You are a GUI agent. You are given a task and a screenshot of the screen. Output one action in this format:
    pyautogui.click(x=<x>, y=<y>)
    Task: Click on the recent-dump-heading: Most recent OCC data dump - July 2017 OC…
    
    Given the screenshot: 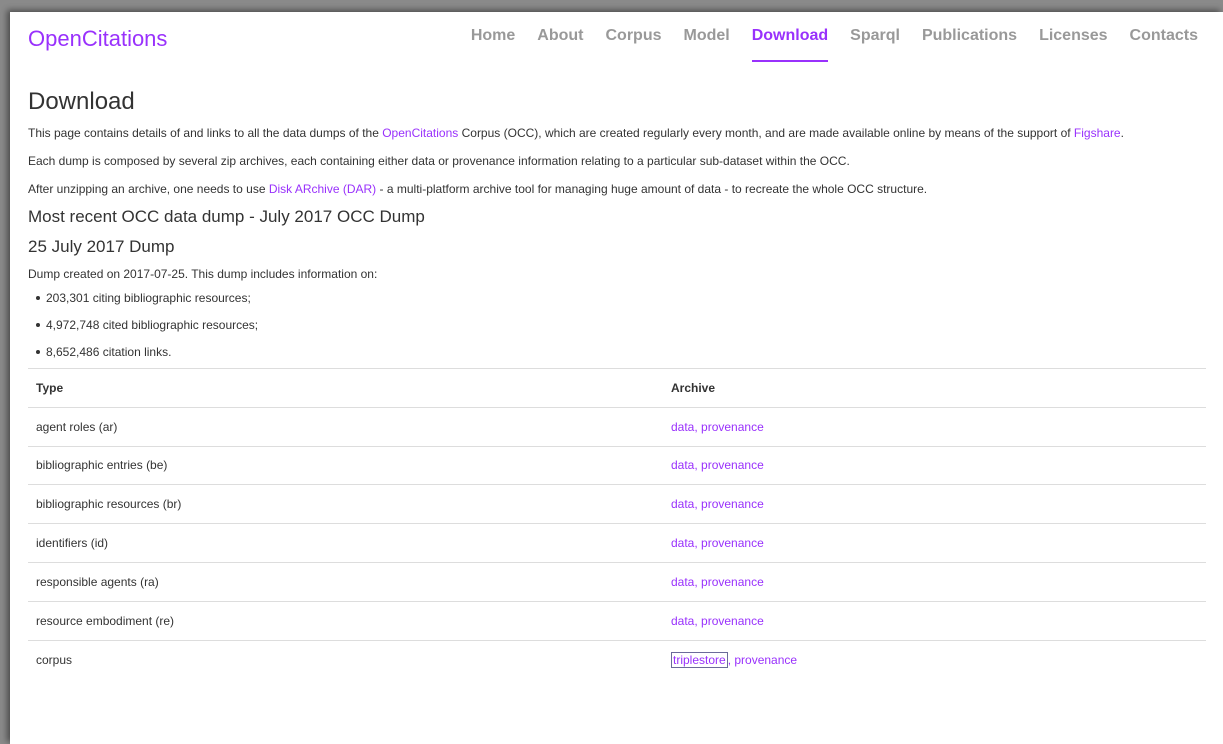 What is the action you would take?
    pyautogui.click(x=226, y=216)
    